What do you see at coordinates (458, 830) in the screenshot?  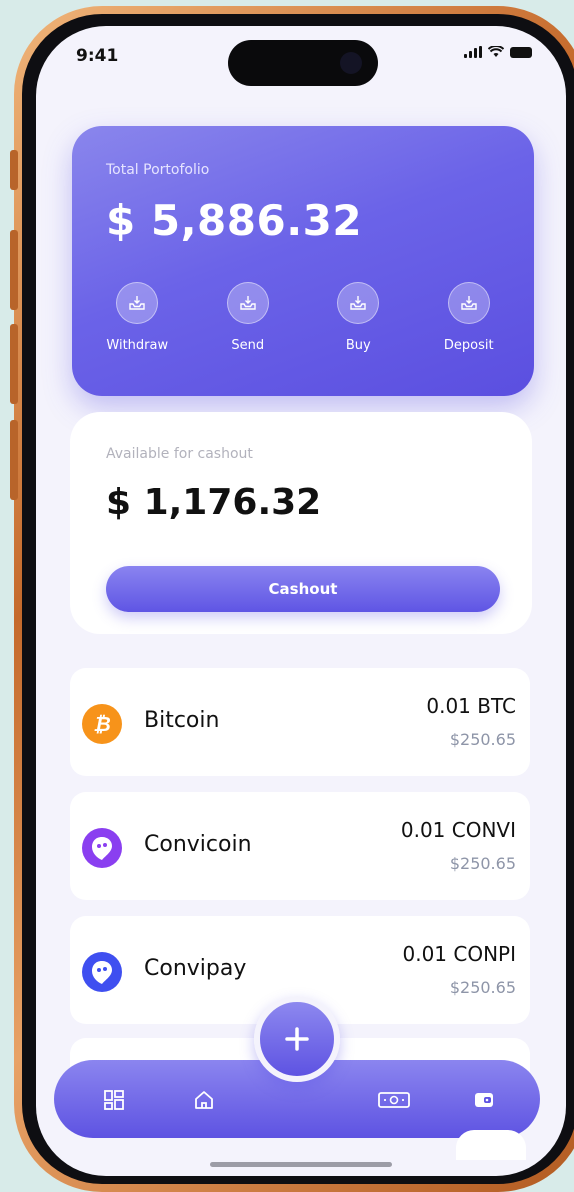 I see `coin-quantity: 0.01 CONVI` at bounding box center [458, 830].